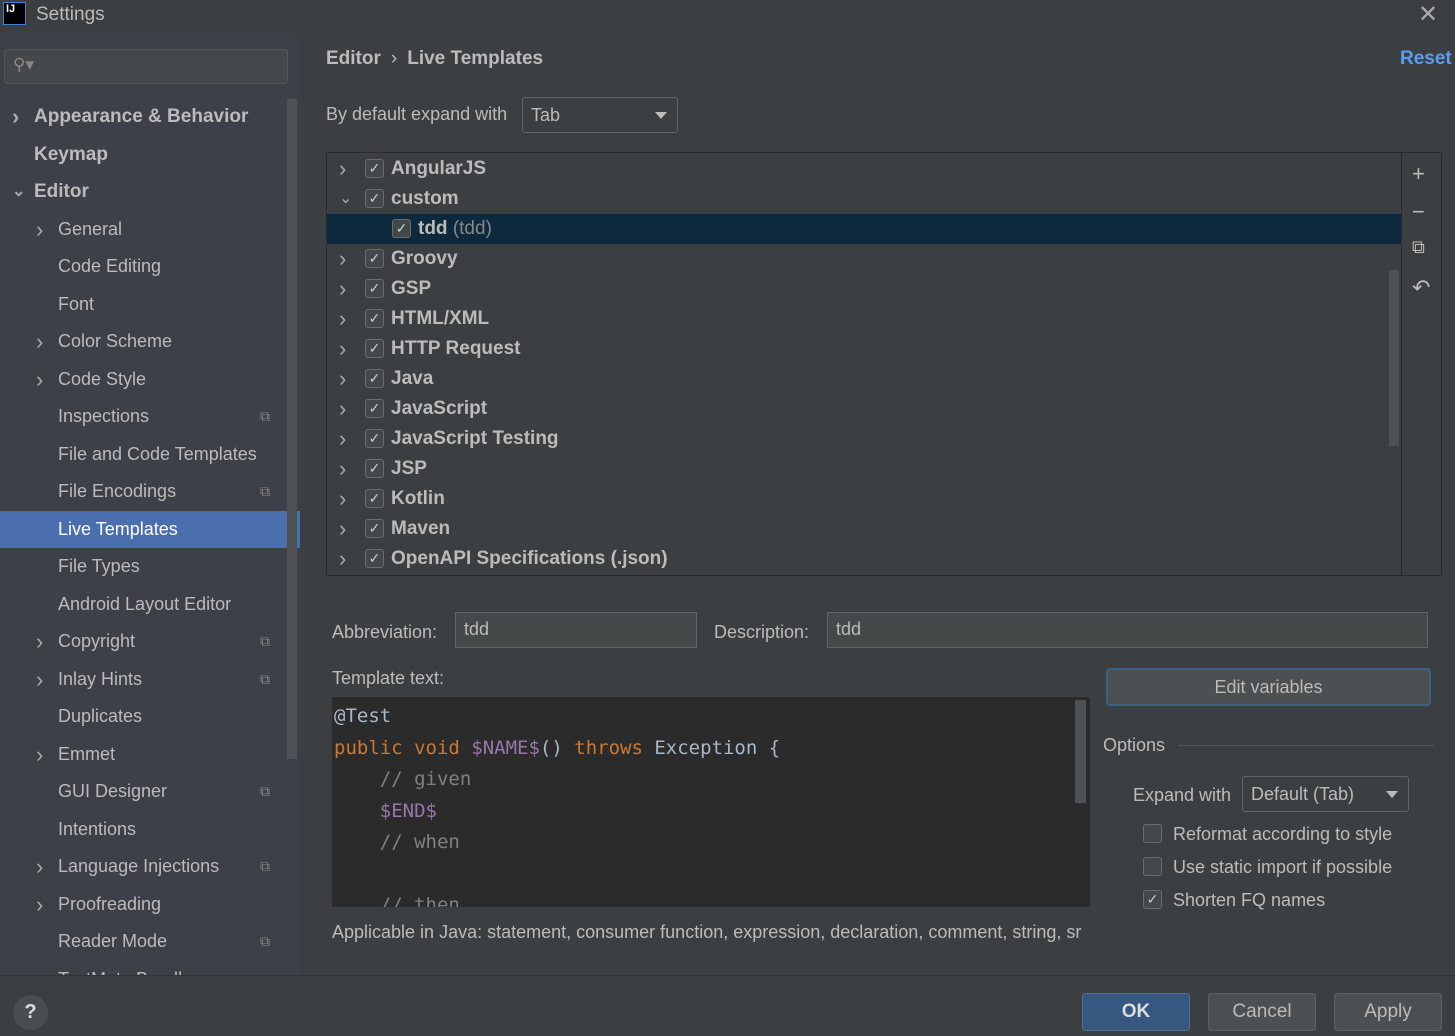 This screenshot has height=1036, width=1455. I want to click on template-row: ✓ tdd (tdd), so click(864, 229).